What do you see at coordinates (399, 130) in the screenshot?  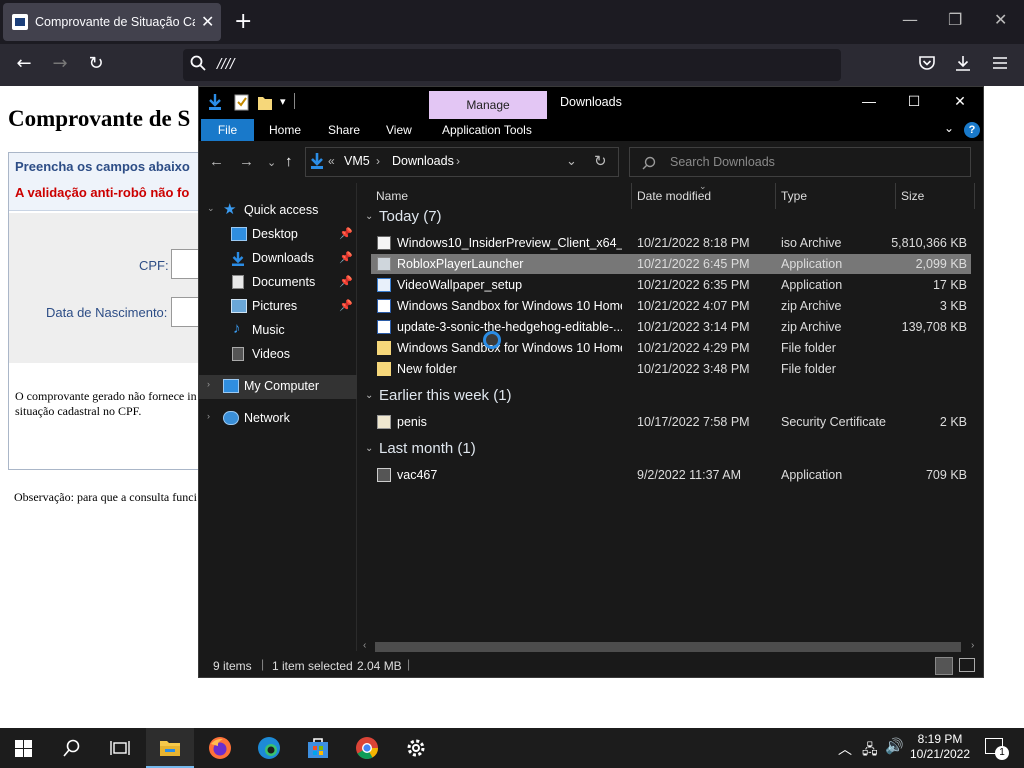 I see `tab-view: View` at bounding box center [399, 130].